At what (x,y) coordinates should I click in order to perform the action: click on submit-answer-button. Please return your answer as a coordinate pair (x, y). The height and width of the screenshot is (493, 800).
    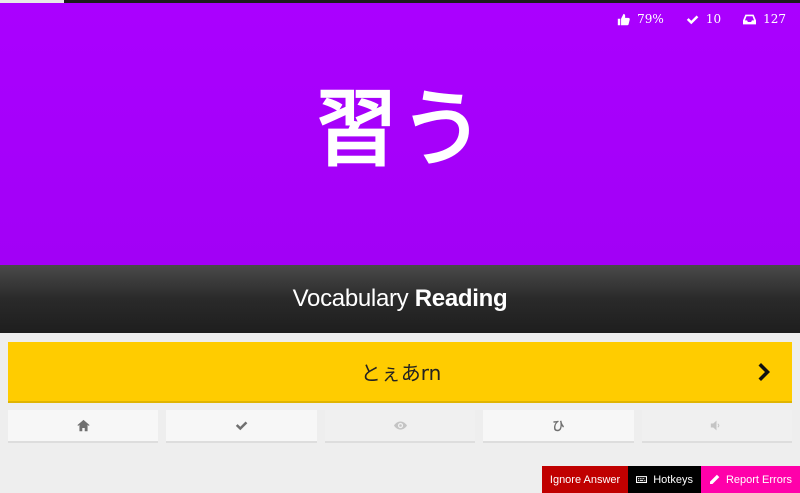
    Looking at the image, I should click on (765, 371).